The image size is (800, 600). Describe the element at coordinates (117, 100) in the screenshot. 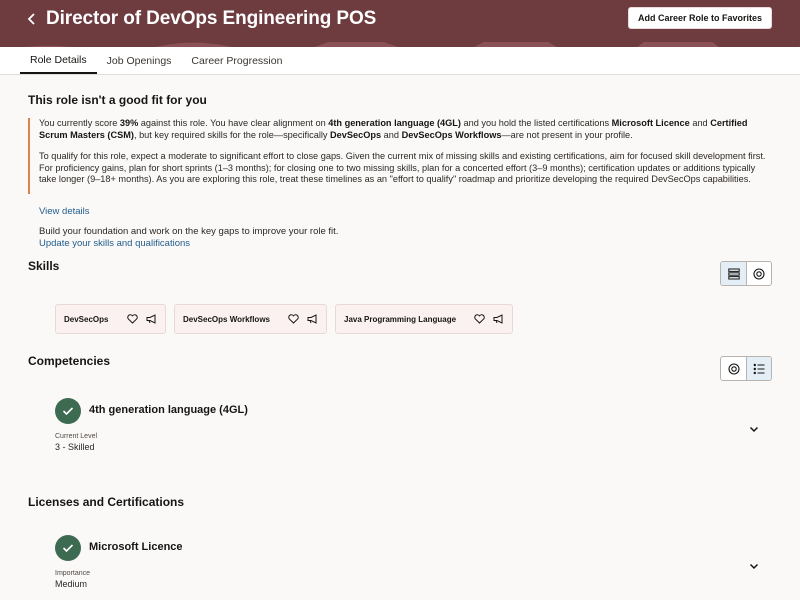

I see `fit-heading: This role isn't a good fit for you` at that location.